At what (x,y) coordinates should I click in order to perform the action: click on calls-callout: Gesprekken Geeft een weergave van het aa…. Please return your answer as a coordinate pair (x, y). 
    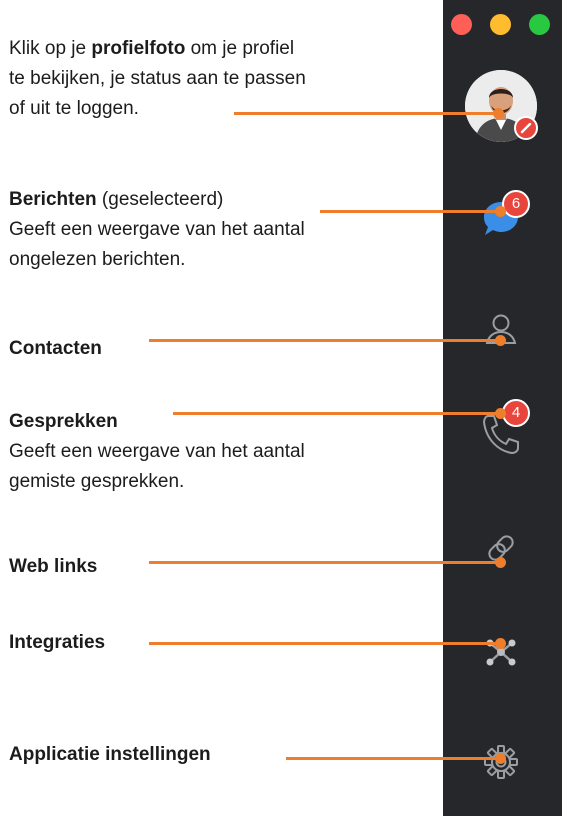
    Looking at the image, I should click on (157, 452).